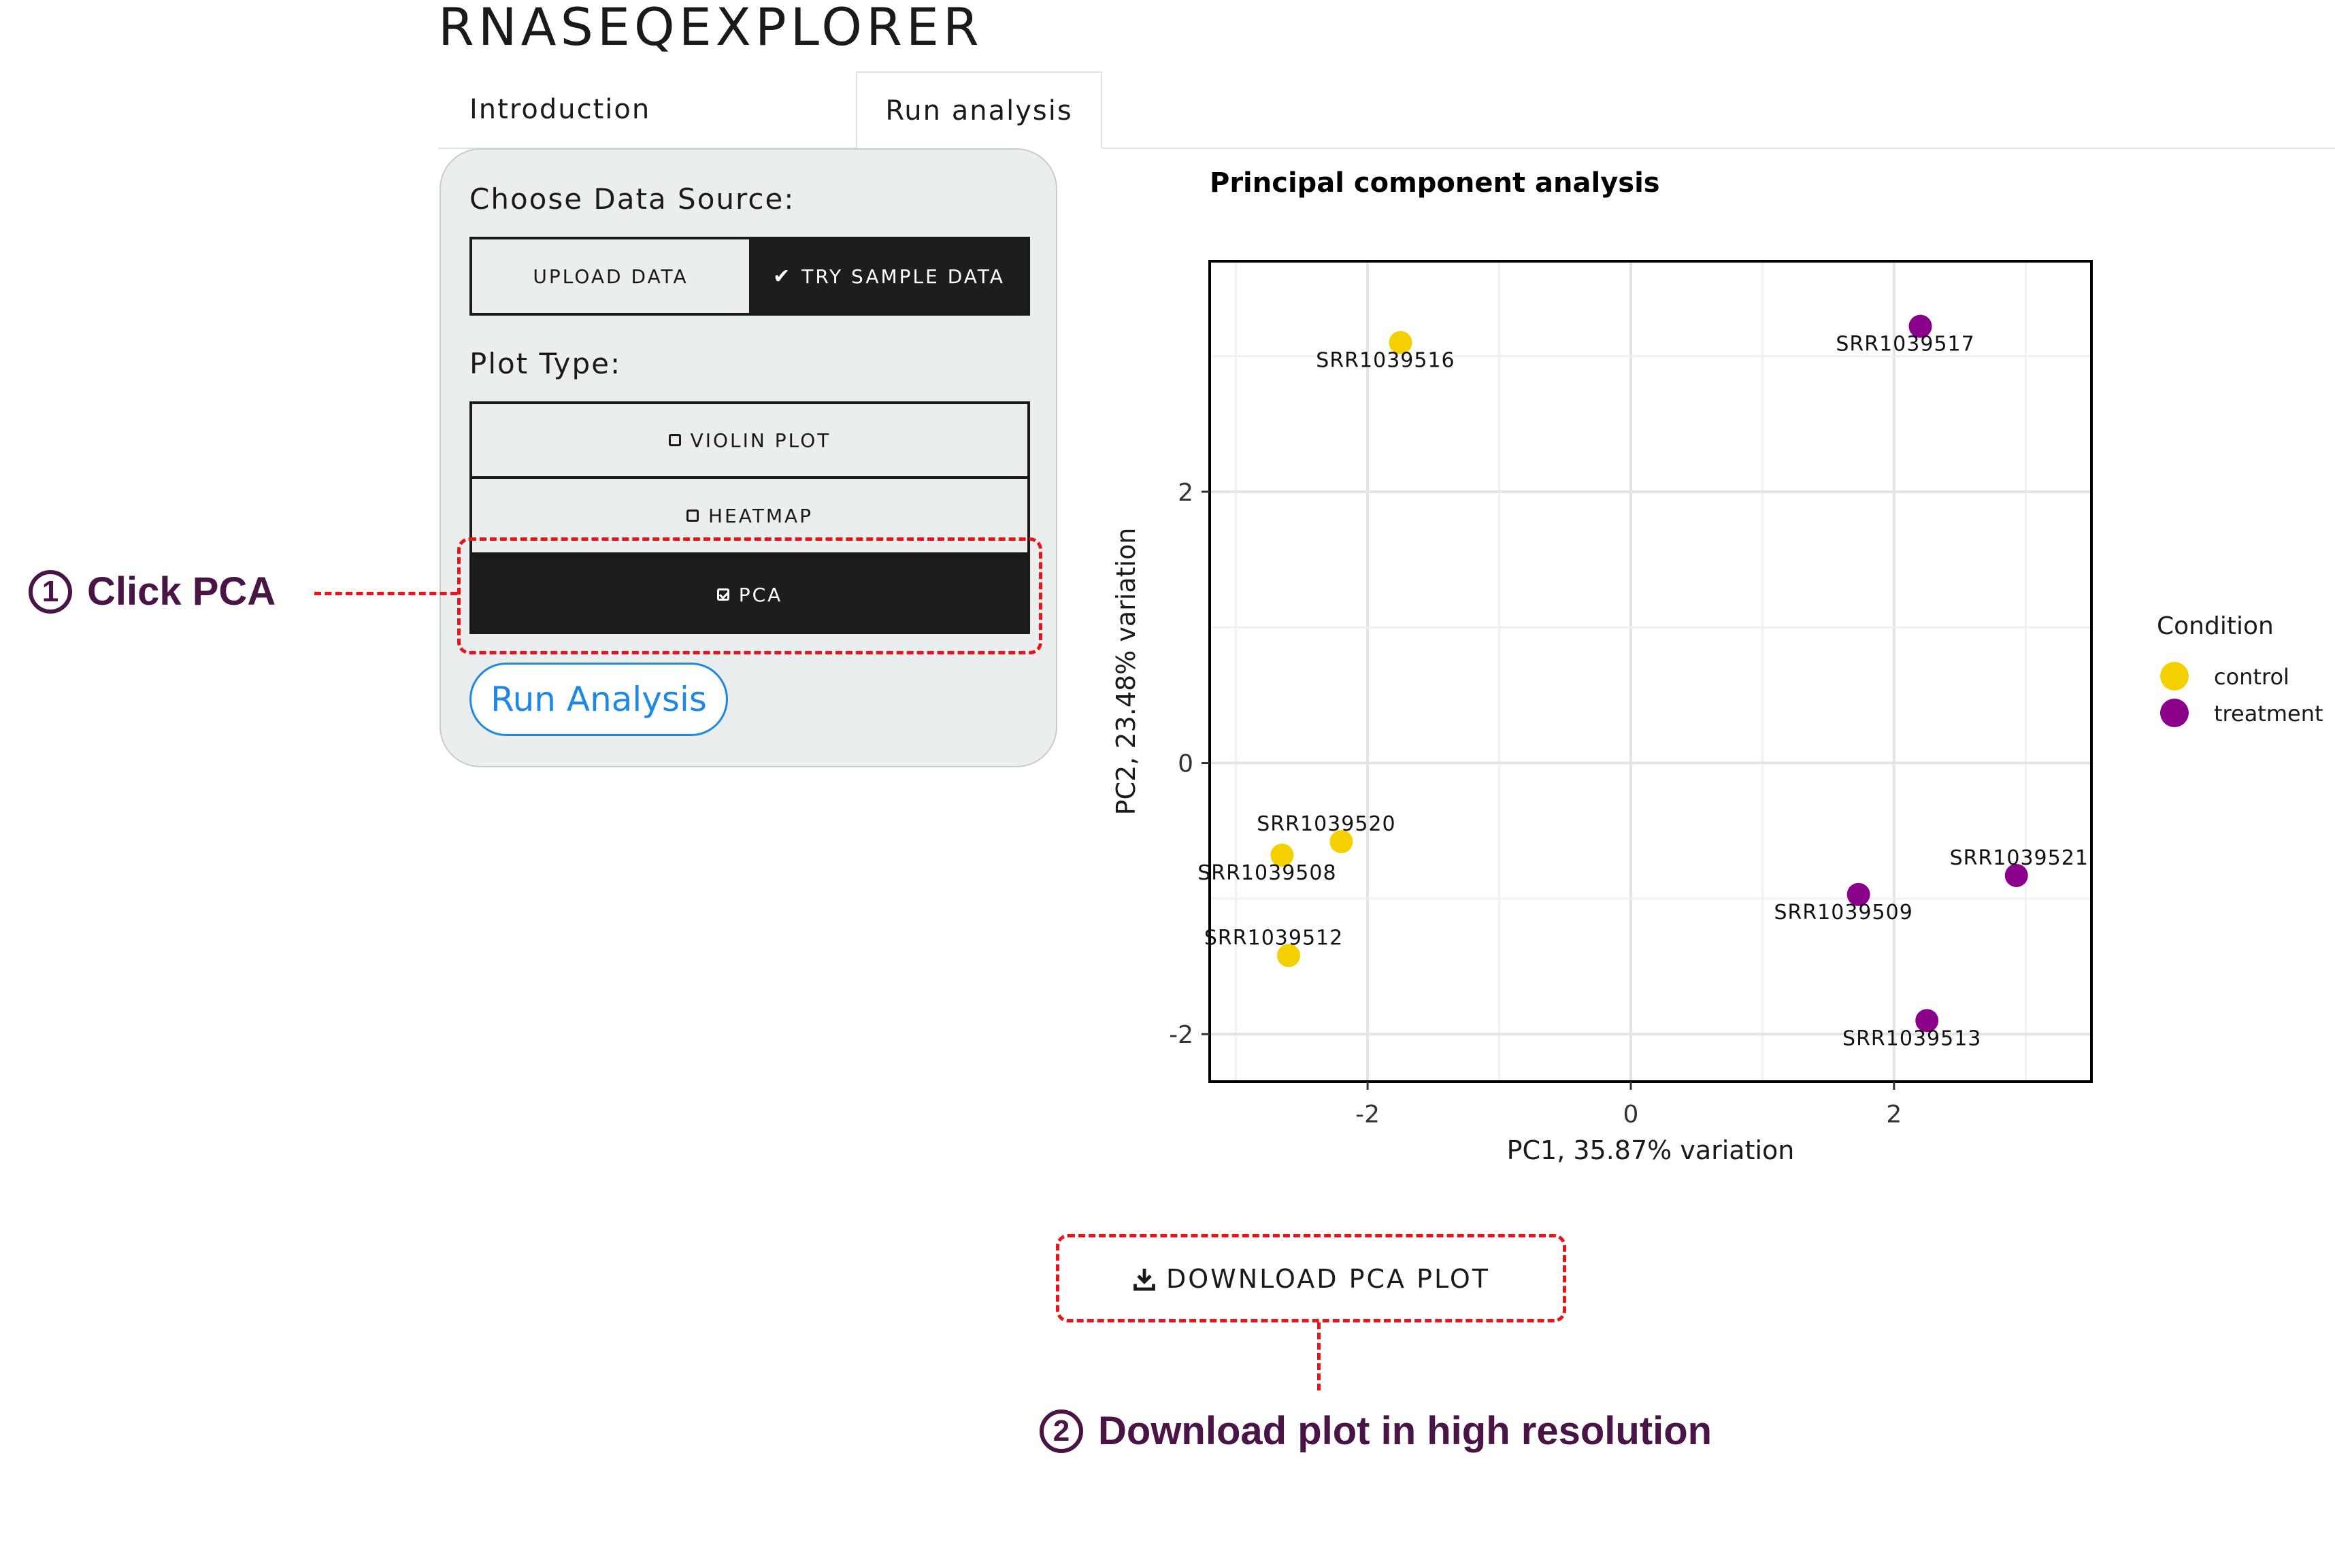  What do you see at coordinates (598, 699) in the screenshot?
I see `run-analysis-button: Run Analysis` at bounding box center [598, 699].